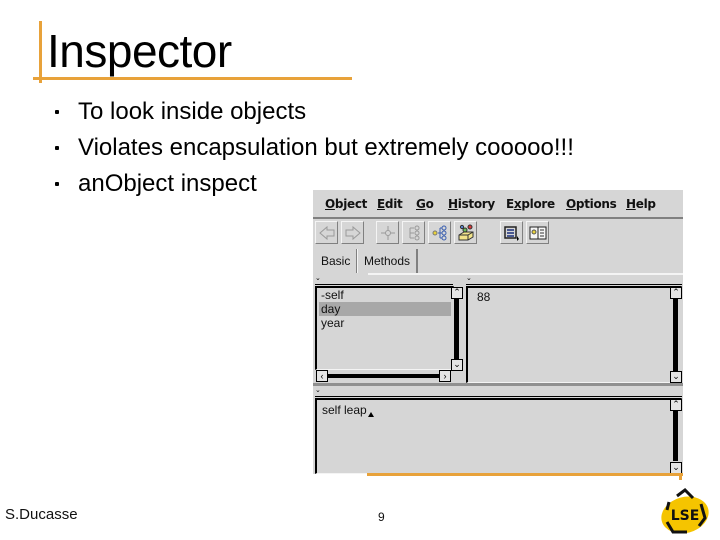  I want to click on title-accent-vertical, so click(40, 52).